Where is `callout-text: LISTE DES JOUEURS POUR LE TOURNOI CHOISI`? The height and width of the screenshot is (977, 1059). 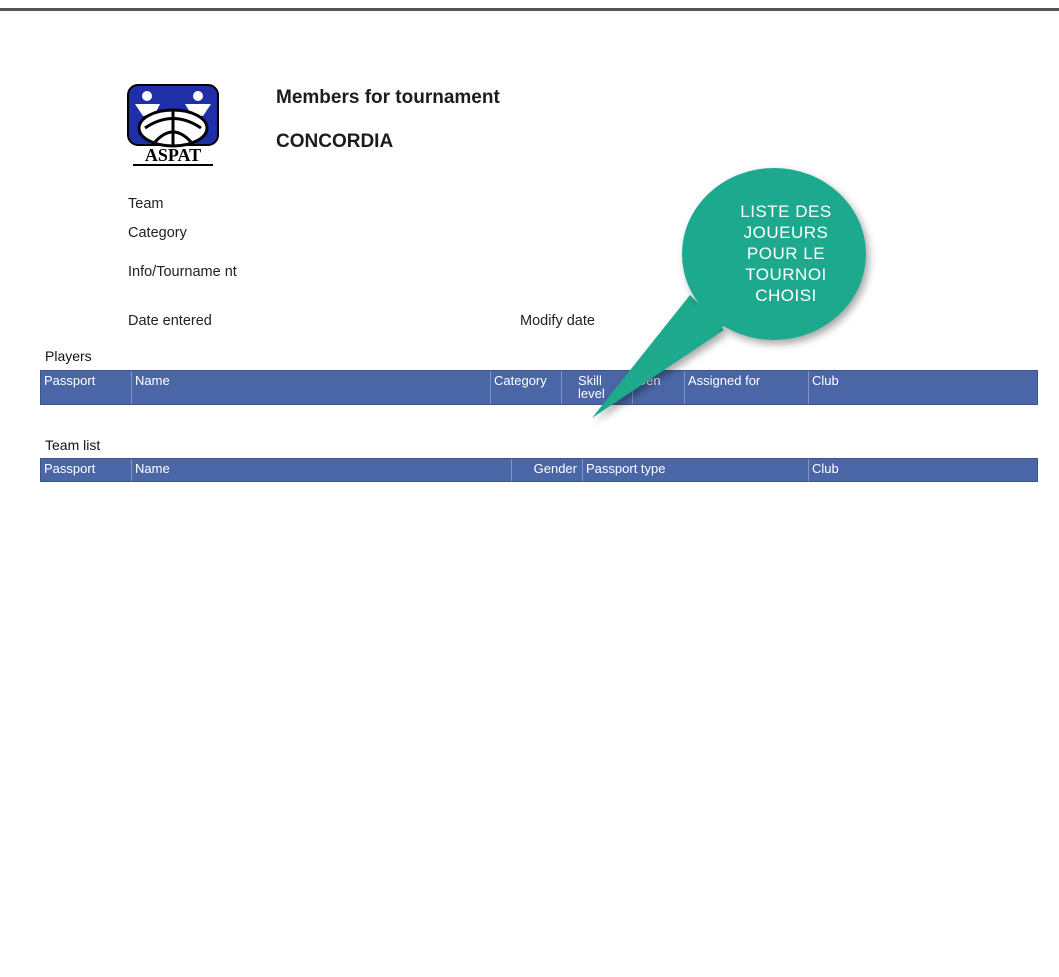
callout-text: LISTE DES JOUEURS POUR LE TOURNOI CHOISI is located at coordinates (786, 253).